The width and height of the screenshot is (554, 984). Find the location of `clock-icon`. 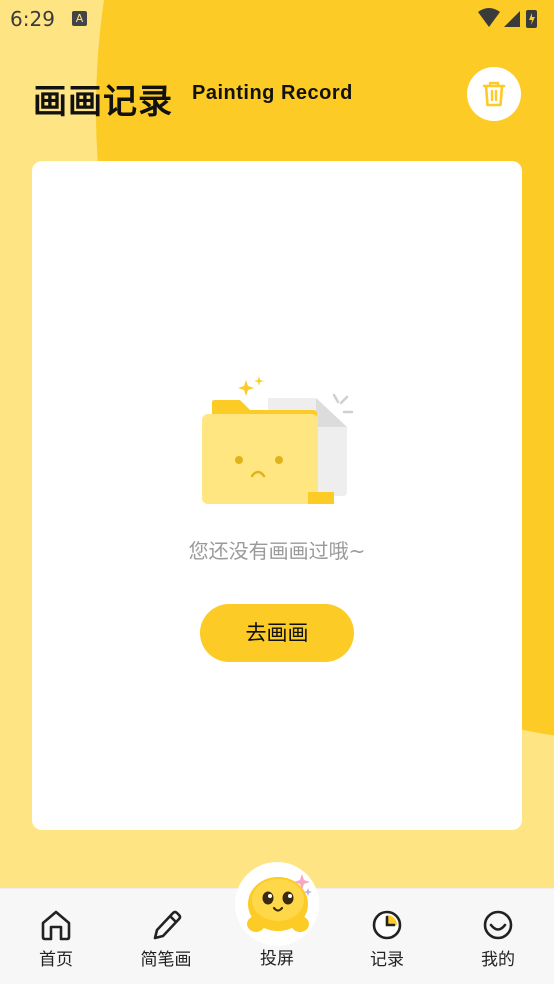

clock-icon is located at coordinates (387, 925).